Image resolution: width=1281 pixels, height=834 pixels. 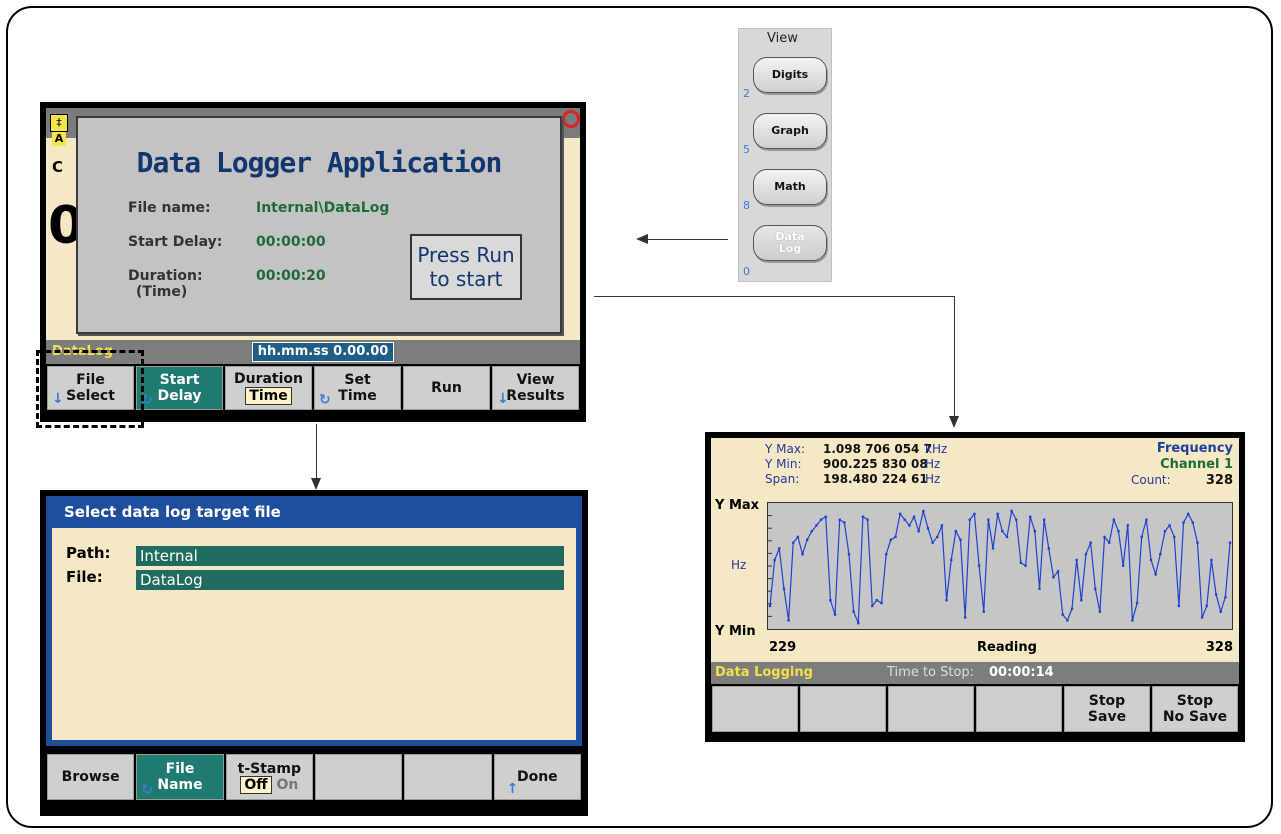 I want to click on no-symbol-icon, so click(x=571, y=119).